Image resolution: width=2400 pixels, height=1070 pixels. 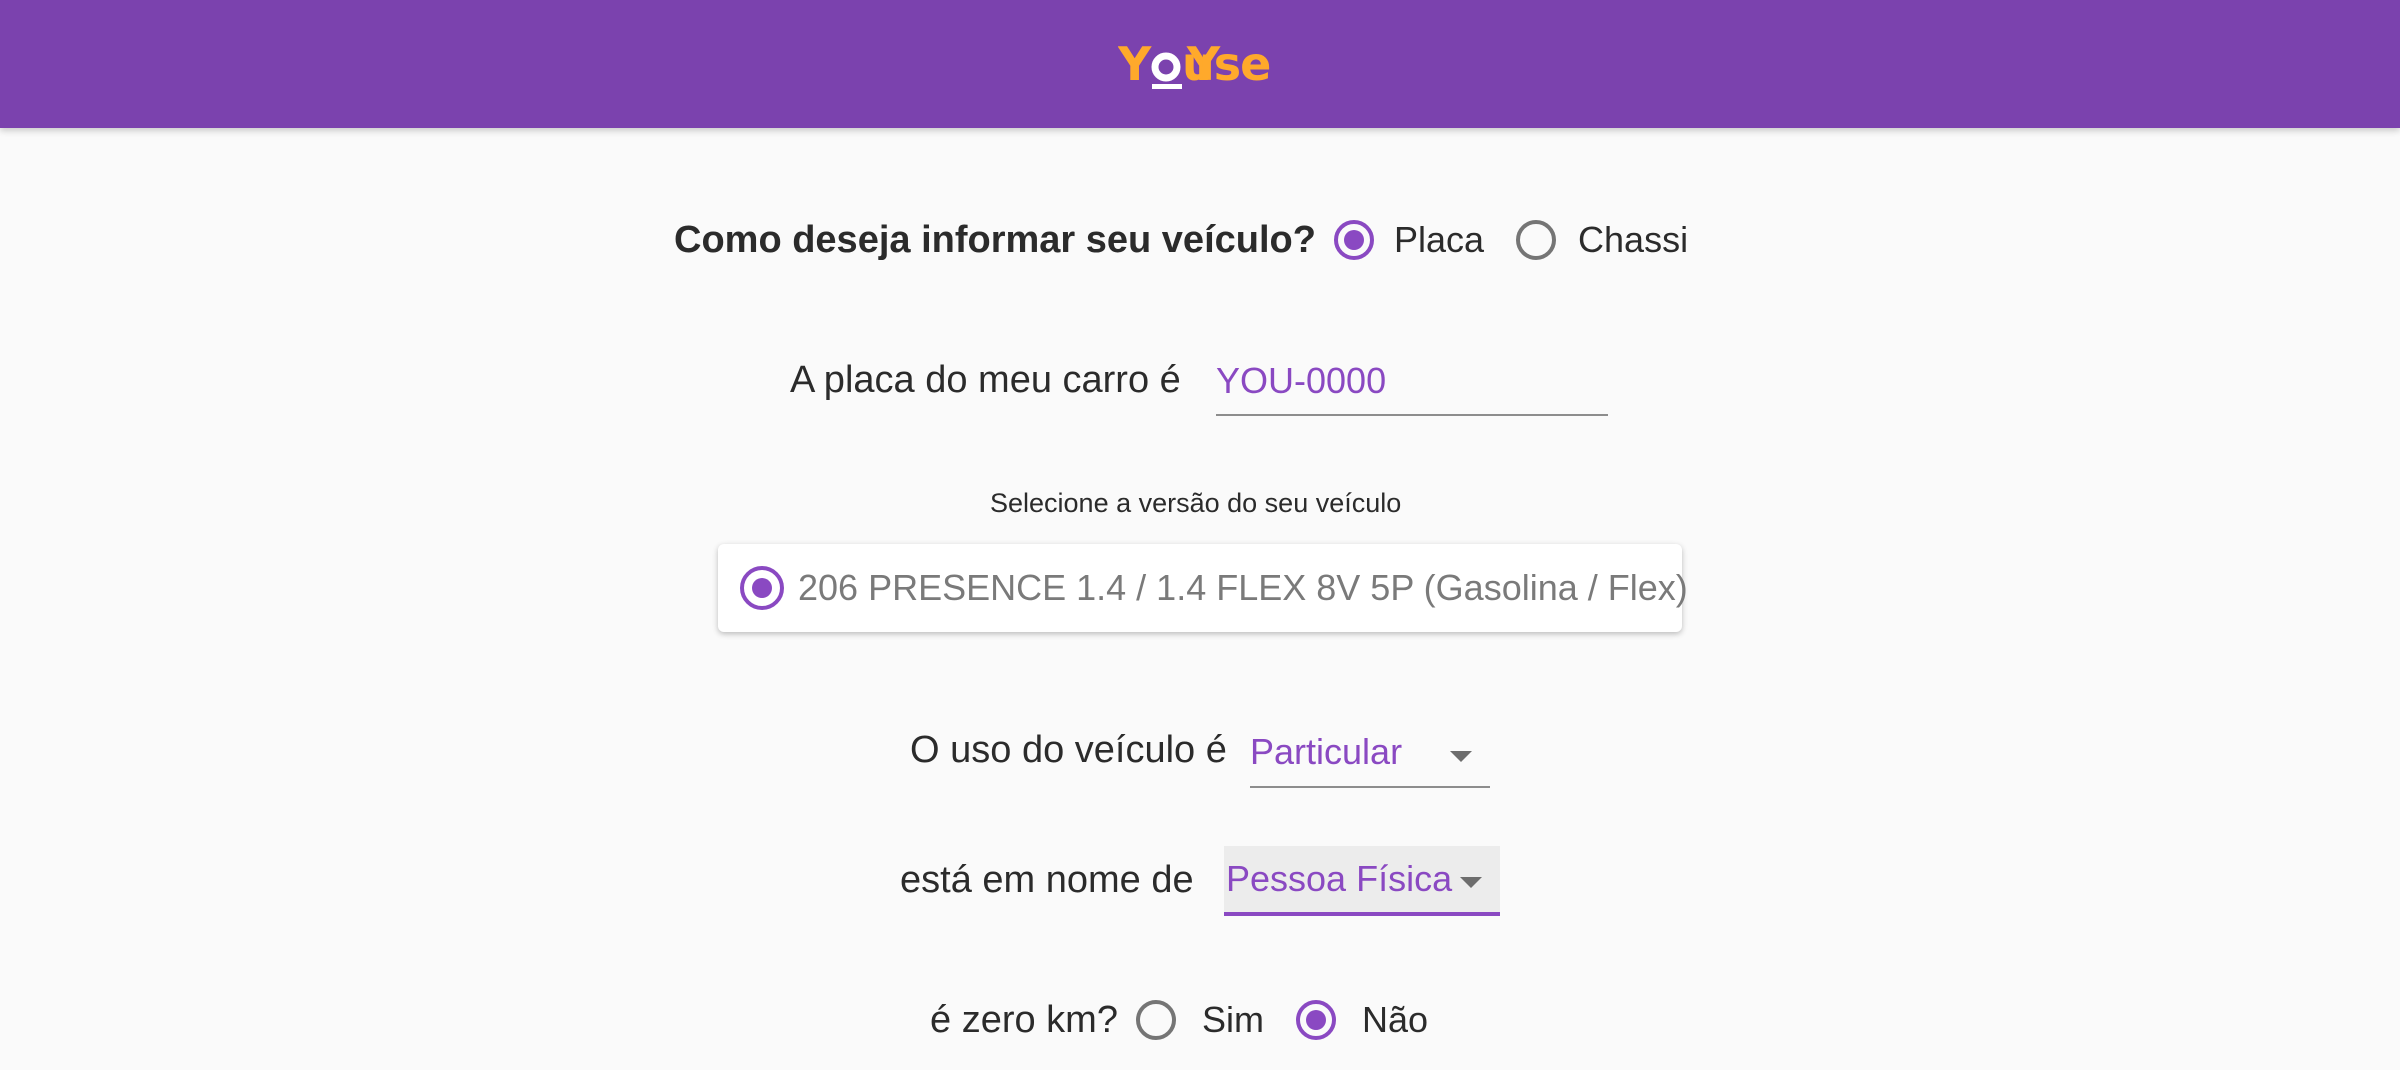 What do you see at coordinates (1439, 240) in the screenshot?
I see `radio-placa-label: Placa` at bounding box center [1439, 240].